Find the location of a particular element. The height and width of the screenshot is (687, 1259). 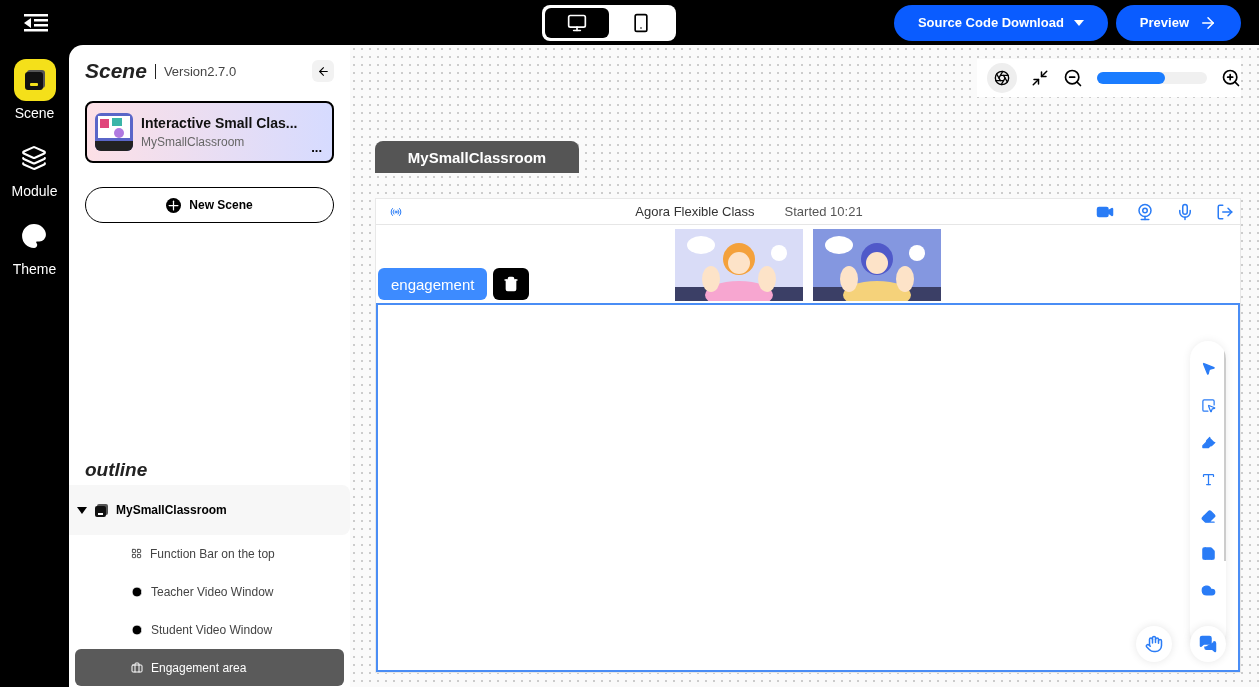

signal-icon is located at coordinates (396, 211).